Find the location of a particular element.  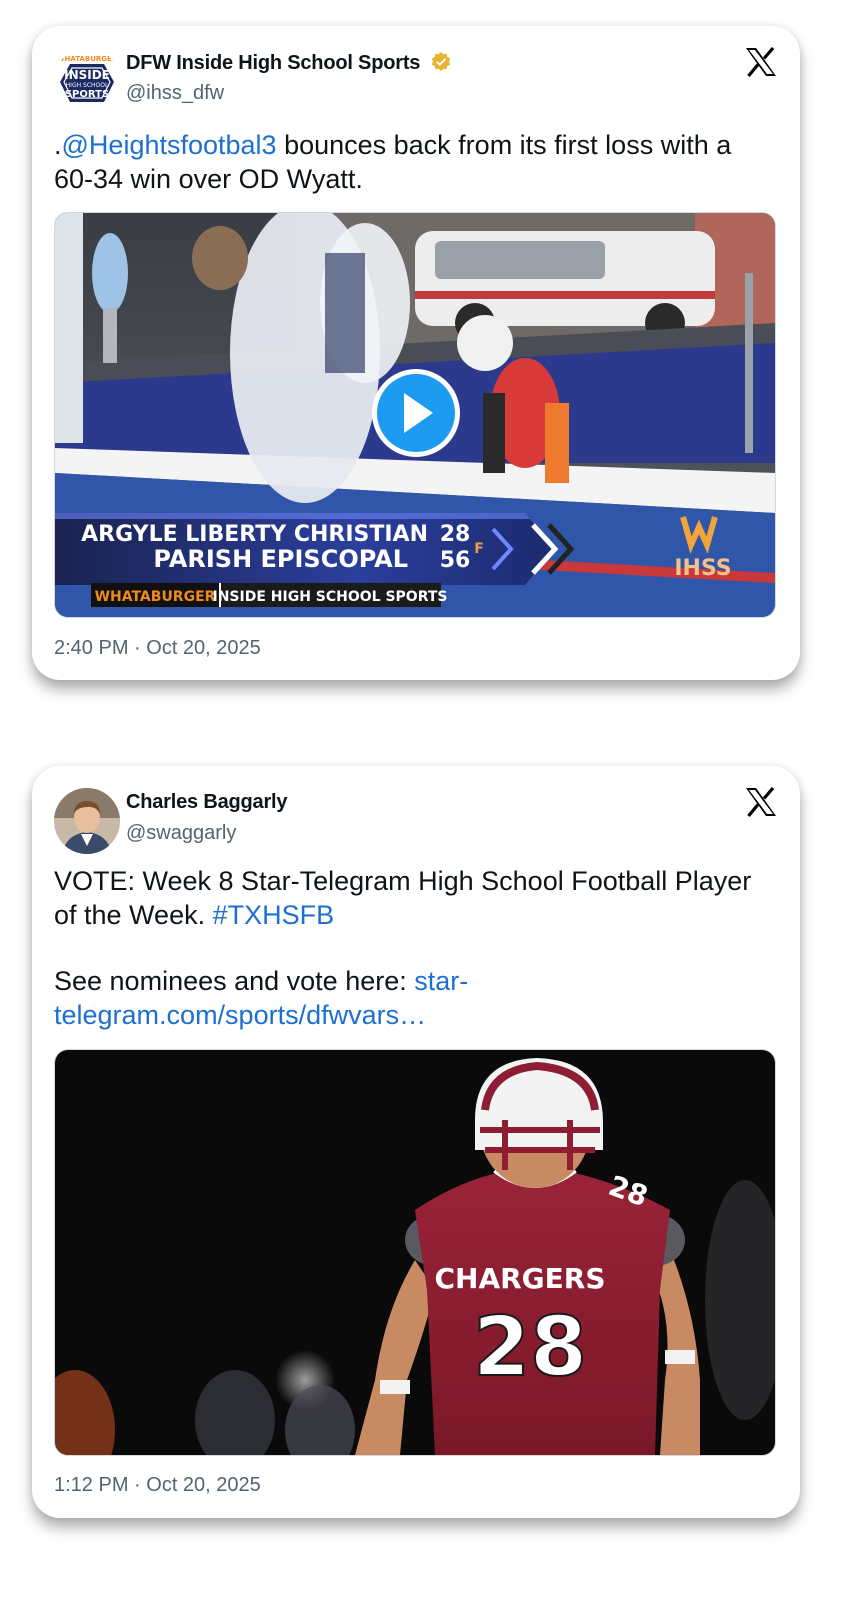

avatar-baggarly is located at coordinates (87, 821).